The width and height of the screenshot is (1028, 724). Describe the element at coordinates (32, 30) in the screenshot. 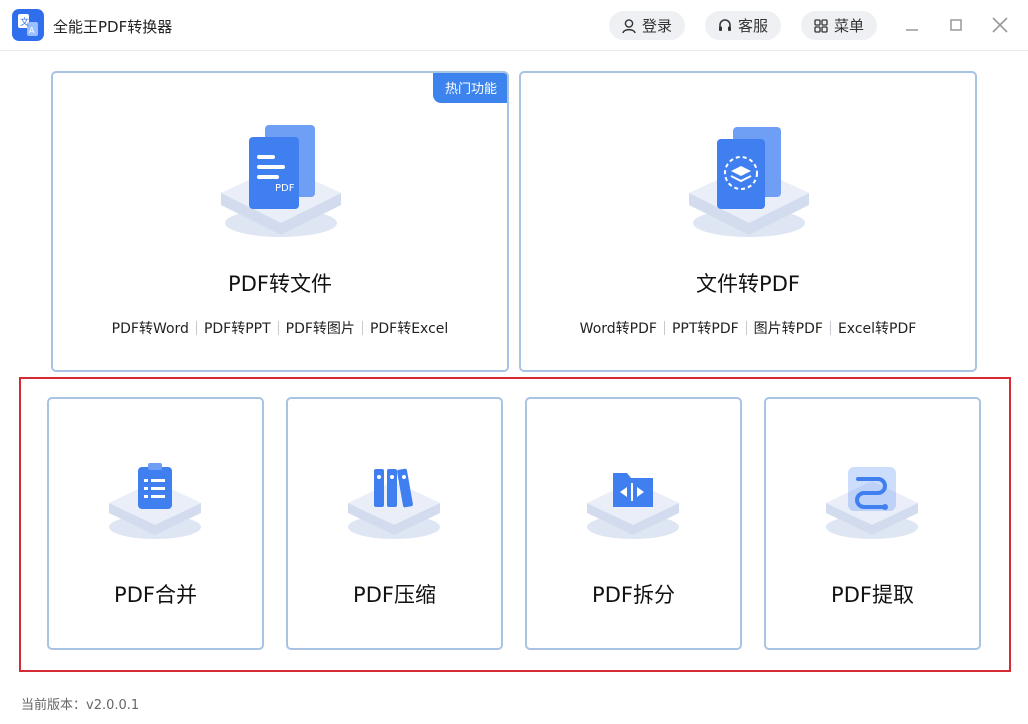

I see `svg-text: A` at that location.